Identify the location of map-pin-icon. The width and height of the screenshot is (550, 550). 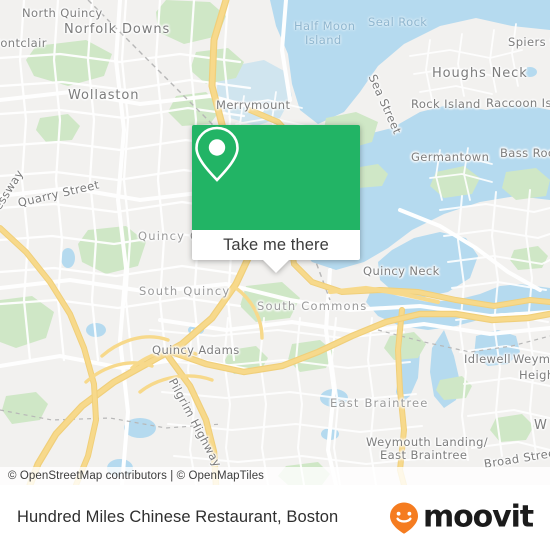
(217, 154).